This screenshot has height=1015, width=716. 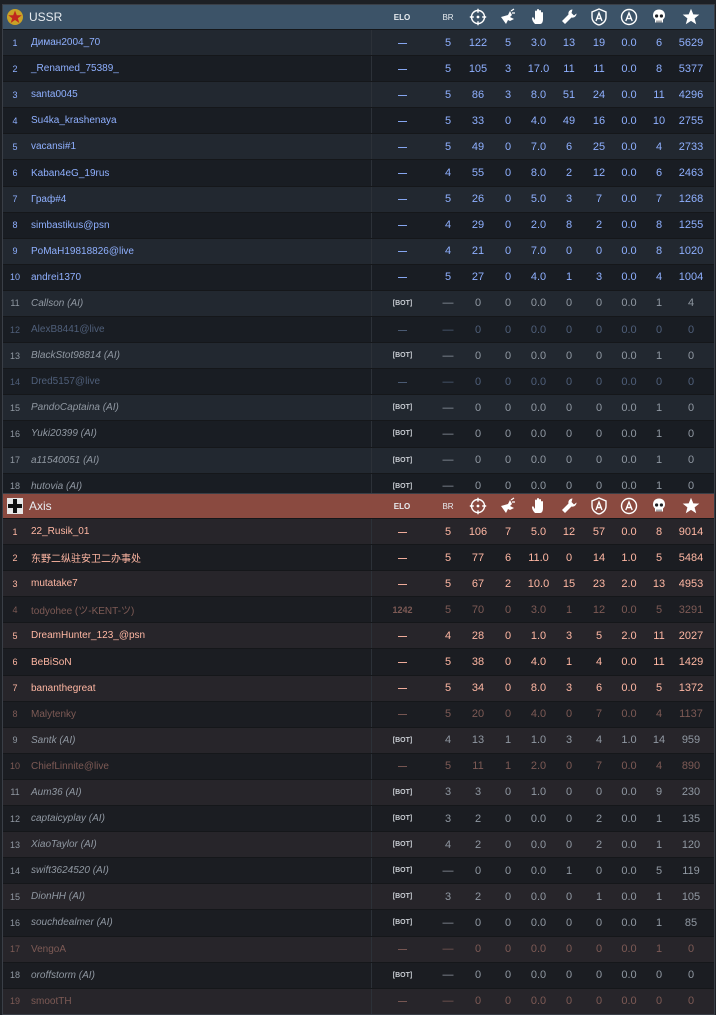 What do you see at coordinates (199, 818) in the screenshot?
I see `player-name: captaicyplay (AI)` at bounding box center [199, 818].